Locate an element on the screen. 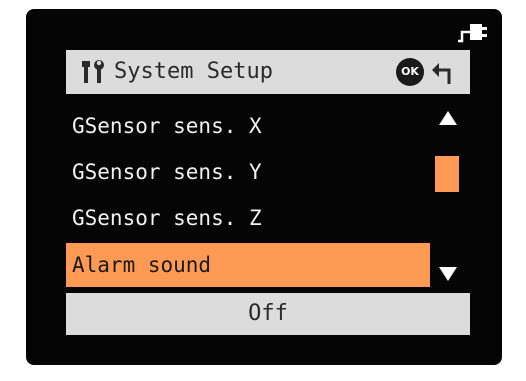  menu-item-gsensor-z: GSensor sens. Z is located at coordinates (248, 218).